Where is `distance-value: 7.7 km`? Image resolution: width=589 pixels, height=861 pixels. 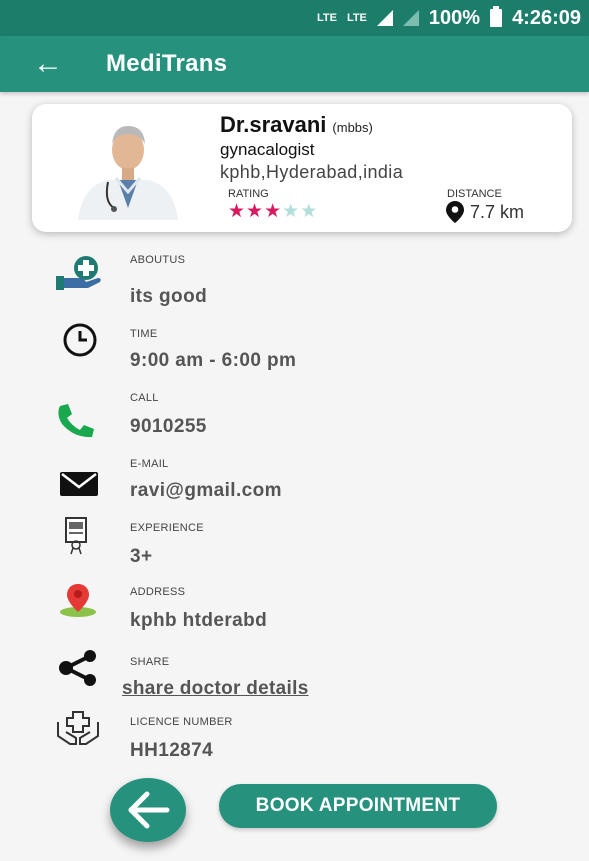
distance-value: 7.7 km is located at coordinates (485, 212).